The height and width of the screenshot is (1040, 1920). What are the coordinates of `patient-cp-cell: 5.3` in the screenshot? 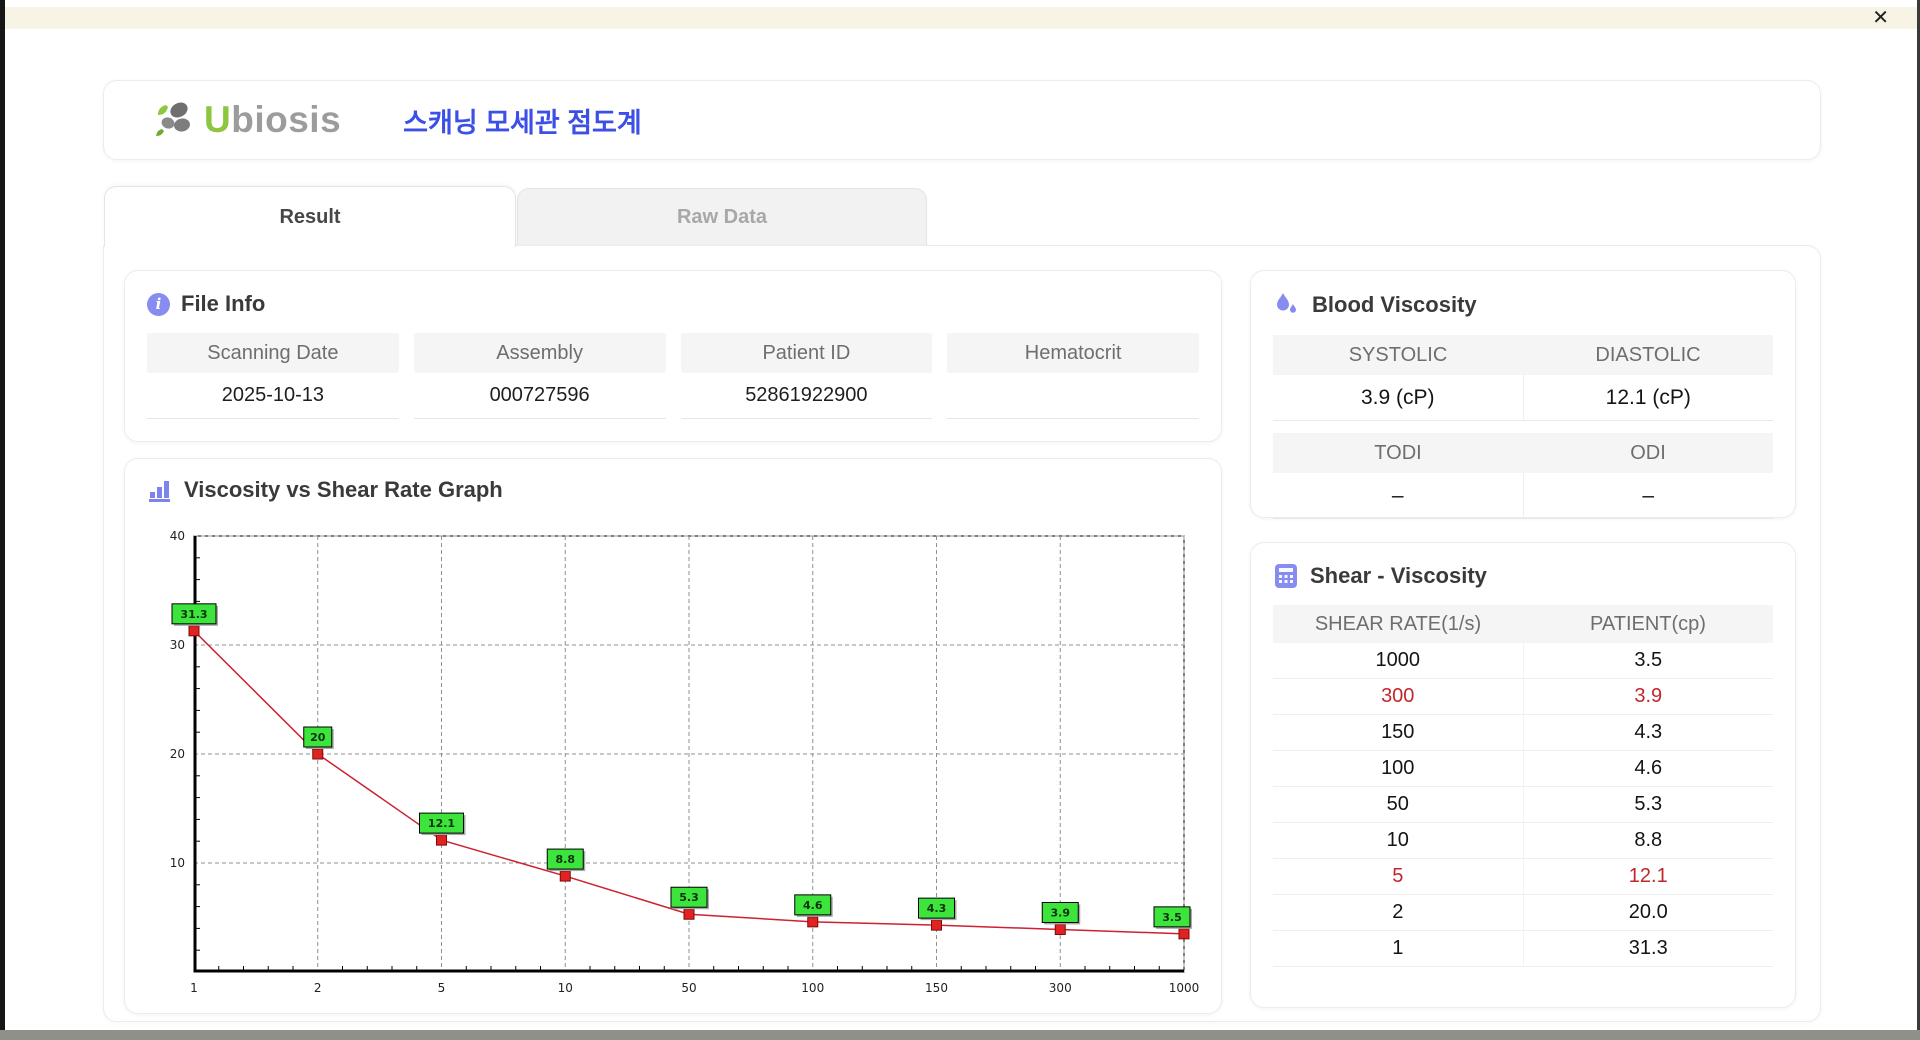 It's located at (1648, 805).